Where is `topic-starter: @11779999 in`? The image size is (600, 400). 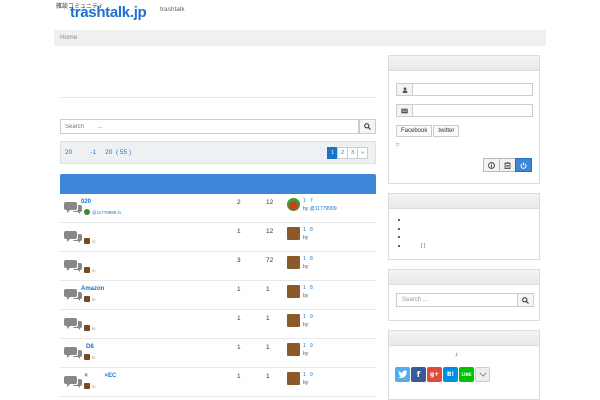
topic-starter: @11779999 in is located at coordinates (102, 212).